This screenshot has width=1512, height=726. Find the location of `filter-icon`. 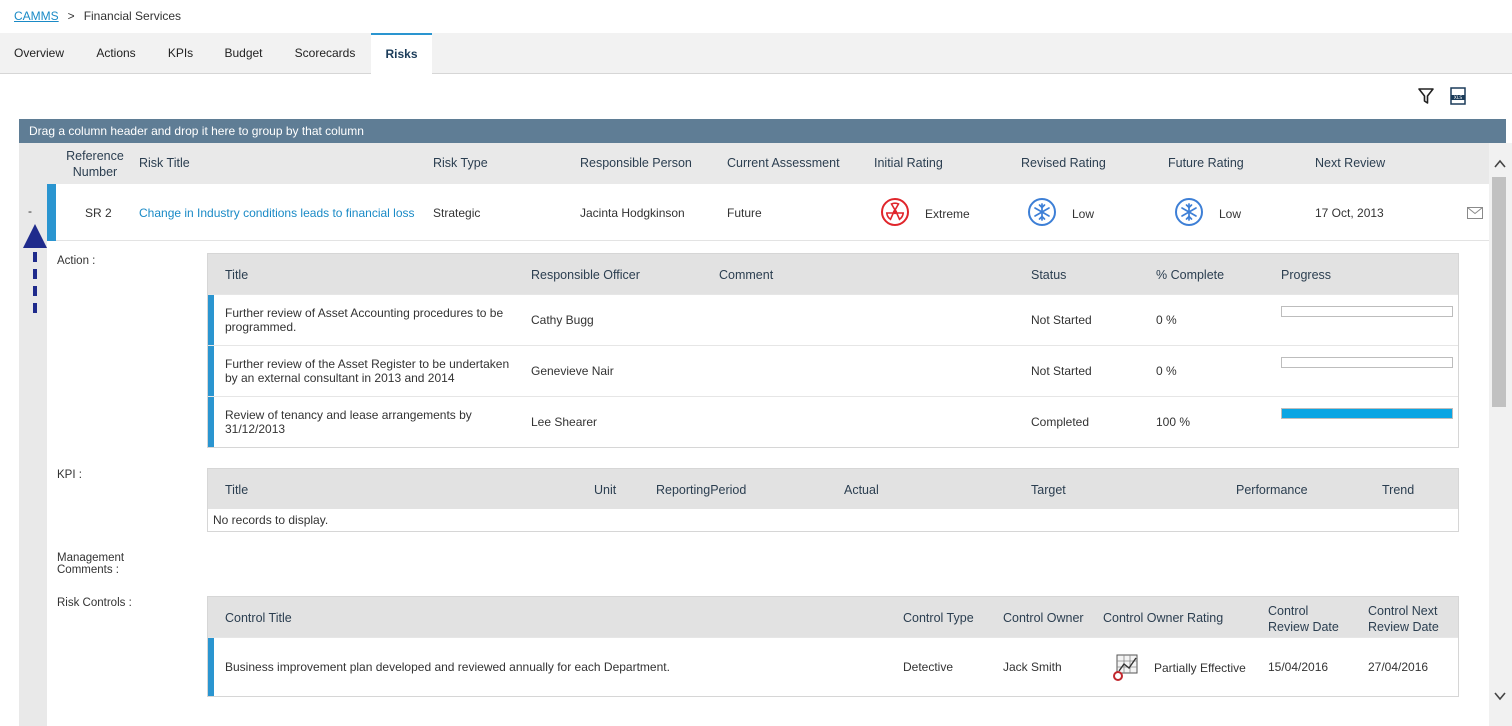

filter-icon is located at coordinates (1426, 96).